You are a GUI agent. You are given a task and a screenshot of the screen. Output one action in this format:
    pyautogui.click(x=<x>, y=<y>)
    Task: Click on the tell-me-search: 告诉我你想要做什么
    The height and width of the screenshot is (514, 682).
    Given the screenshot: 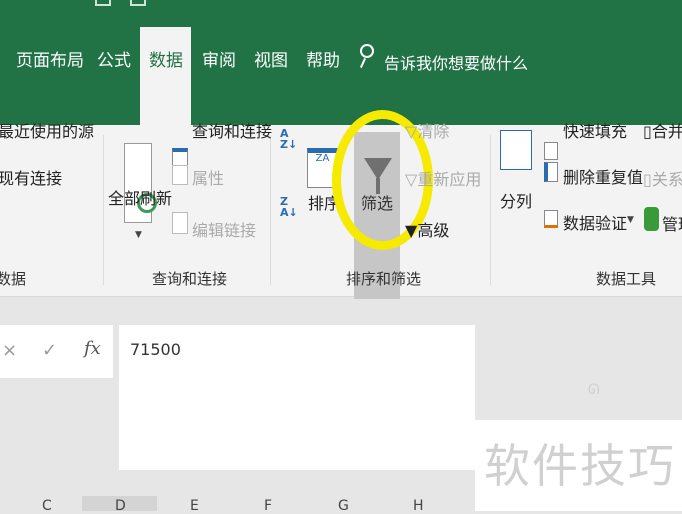 What is the action you would take?
    pyautogui.click(x=456, y=62)
    